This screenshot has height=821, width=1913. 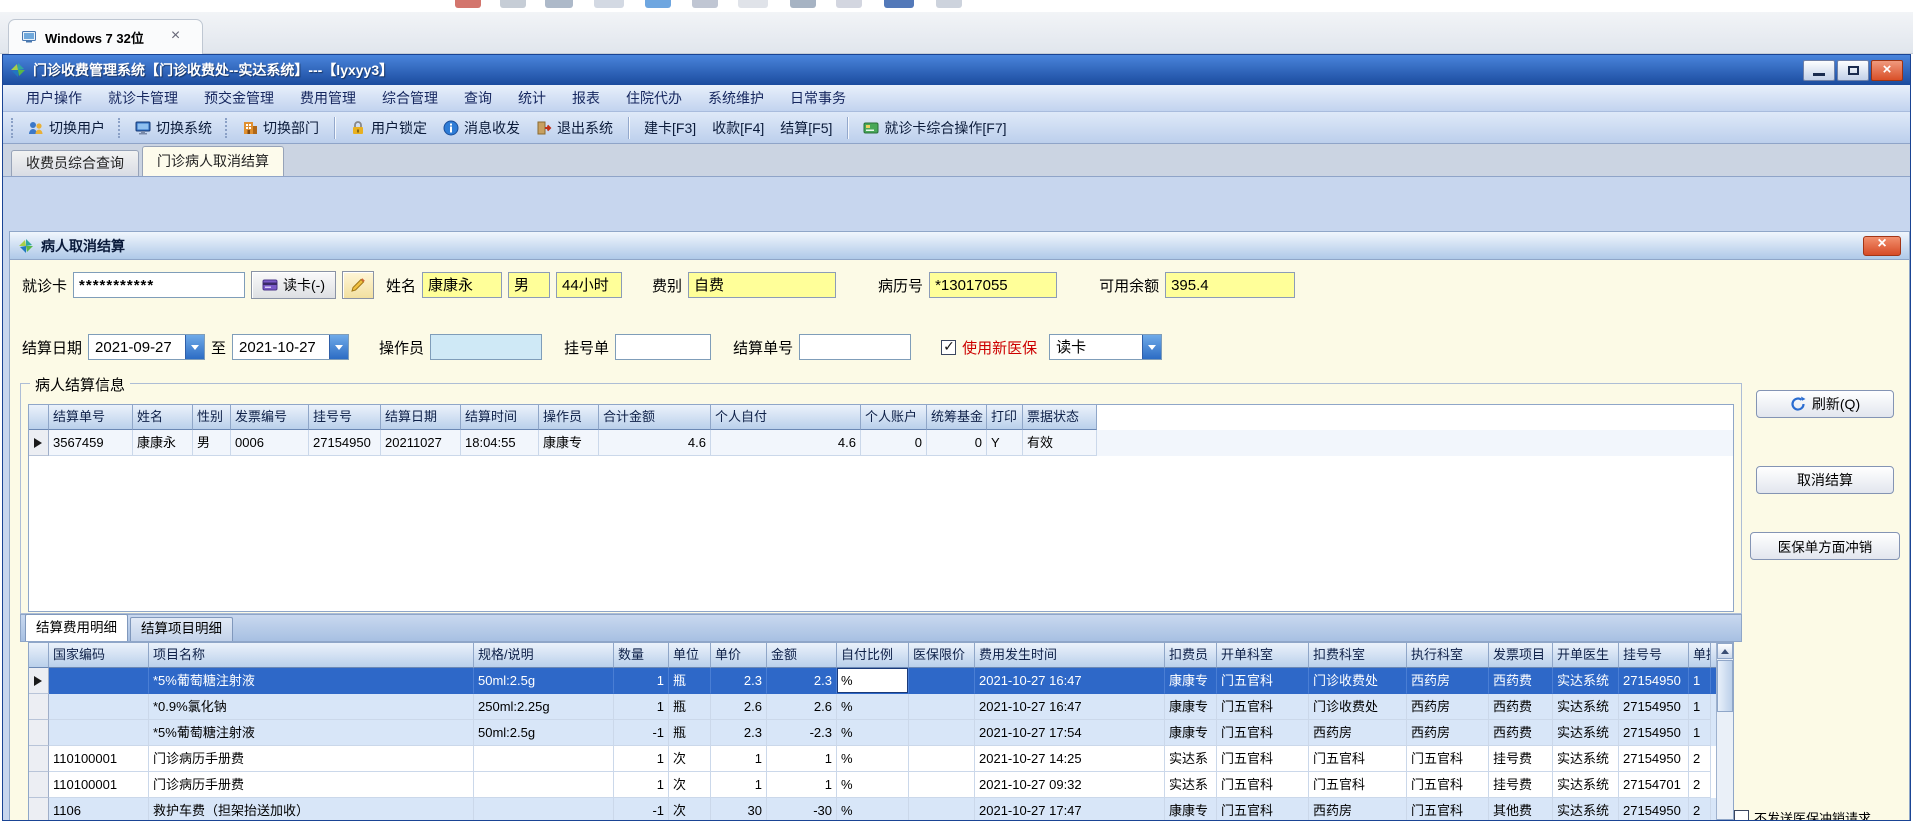 What do you see at coordinates (311, 733) in the screenshot?
I see `cell-item-name: *5%葡萄糖注射液` at bounding box center [311, 733].